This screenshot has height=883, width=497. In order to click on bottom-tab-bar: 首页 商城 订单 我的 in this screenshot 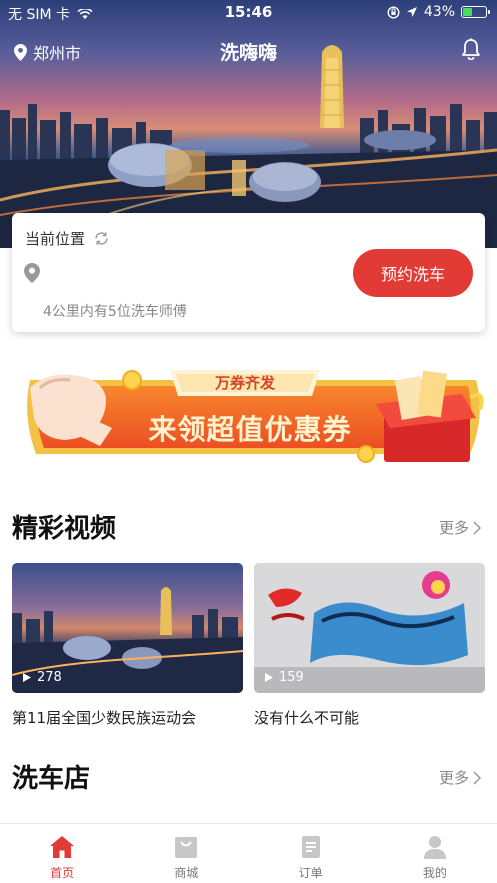, I will do `click(248, 853)`.